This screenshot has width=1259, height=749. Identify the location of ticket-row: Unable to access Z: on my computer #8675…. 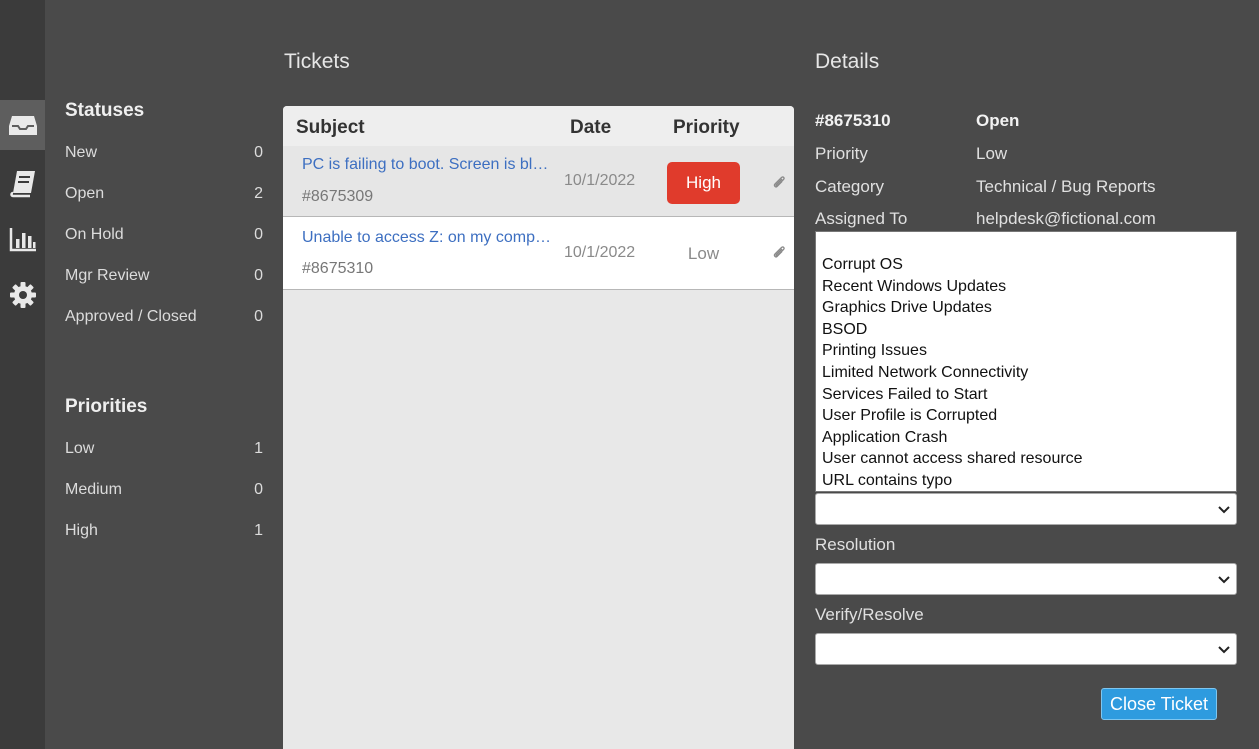
(538, 253).